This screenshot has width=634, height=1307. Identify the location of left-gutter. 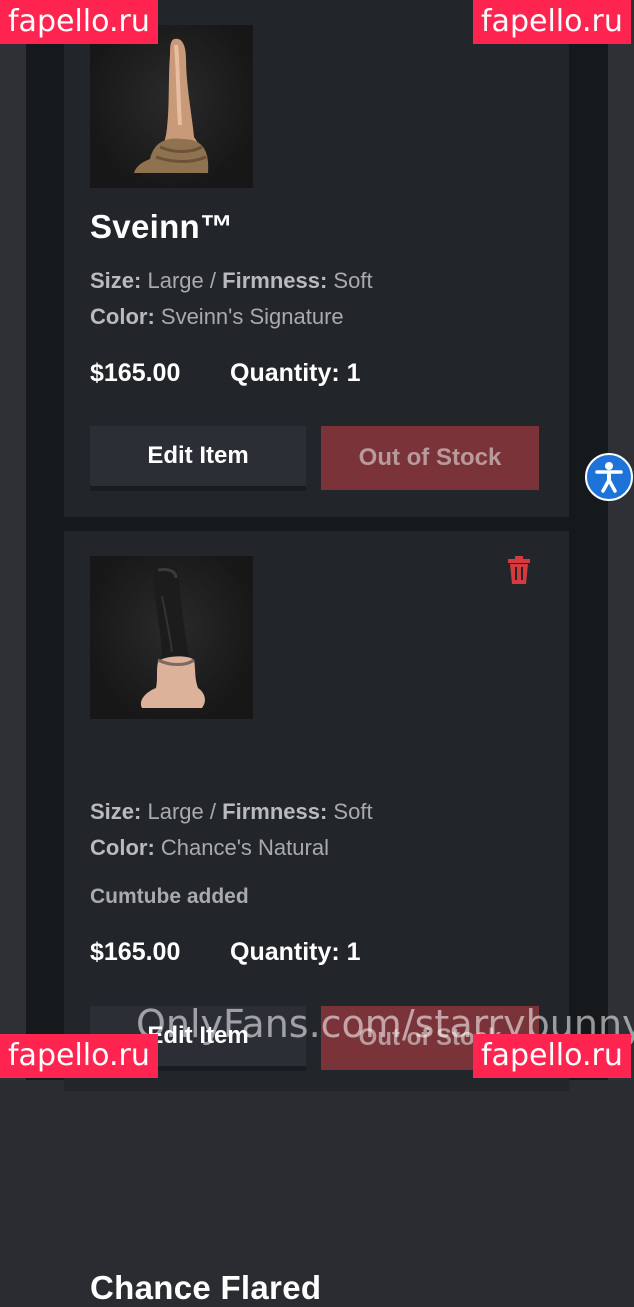
(13, 540).